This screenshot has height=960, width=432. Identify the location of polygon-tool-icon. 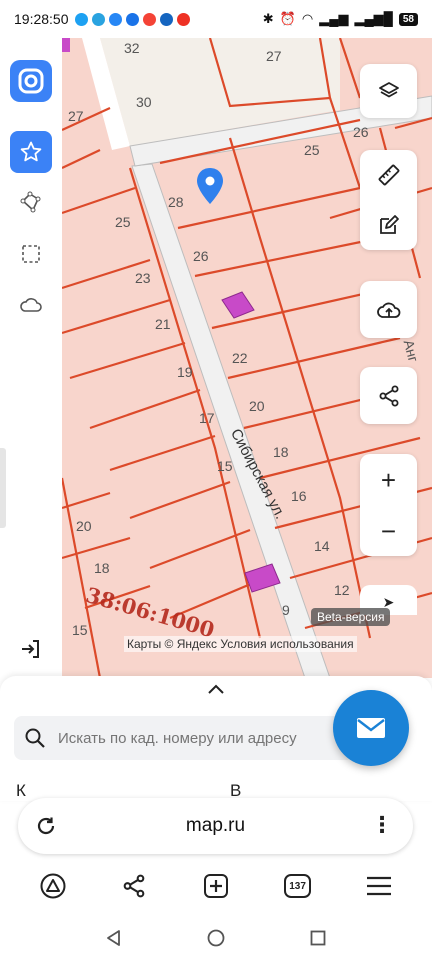
(30, 202).